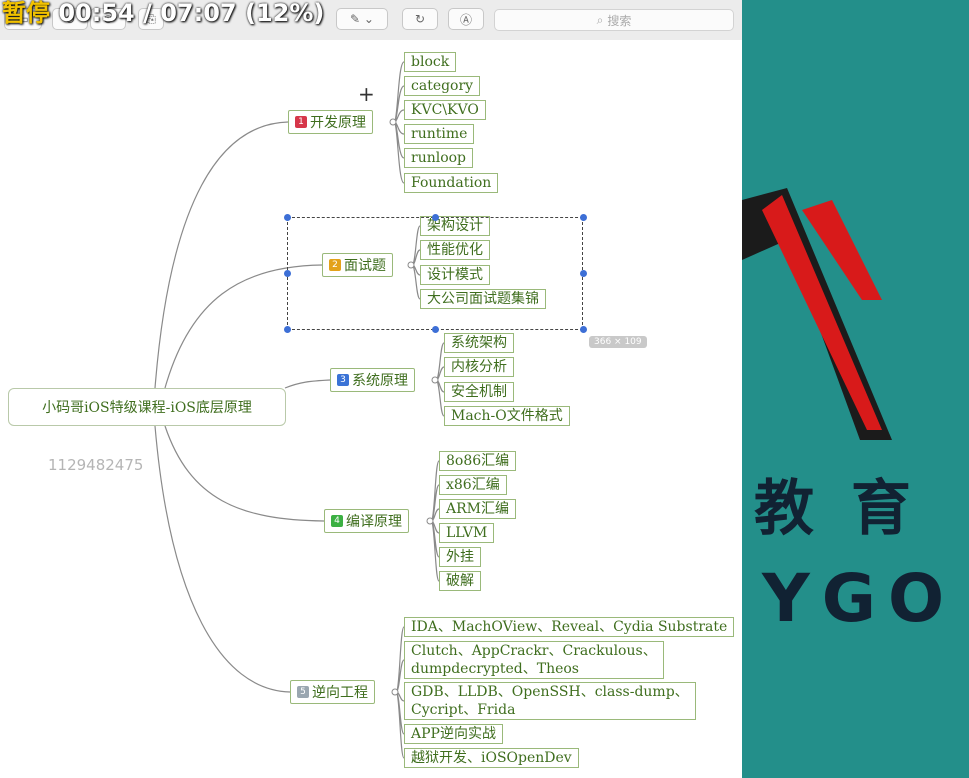  What do you see at coordinates (435, 380) in the screenshot?
I see `branch-3-collapse-dot` at bounding box center [435, 380].